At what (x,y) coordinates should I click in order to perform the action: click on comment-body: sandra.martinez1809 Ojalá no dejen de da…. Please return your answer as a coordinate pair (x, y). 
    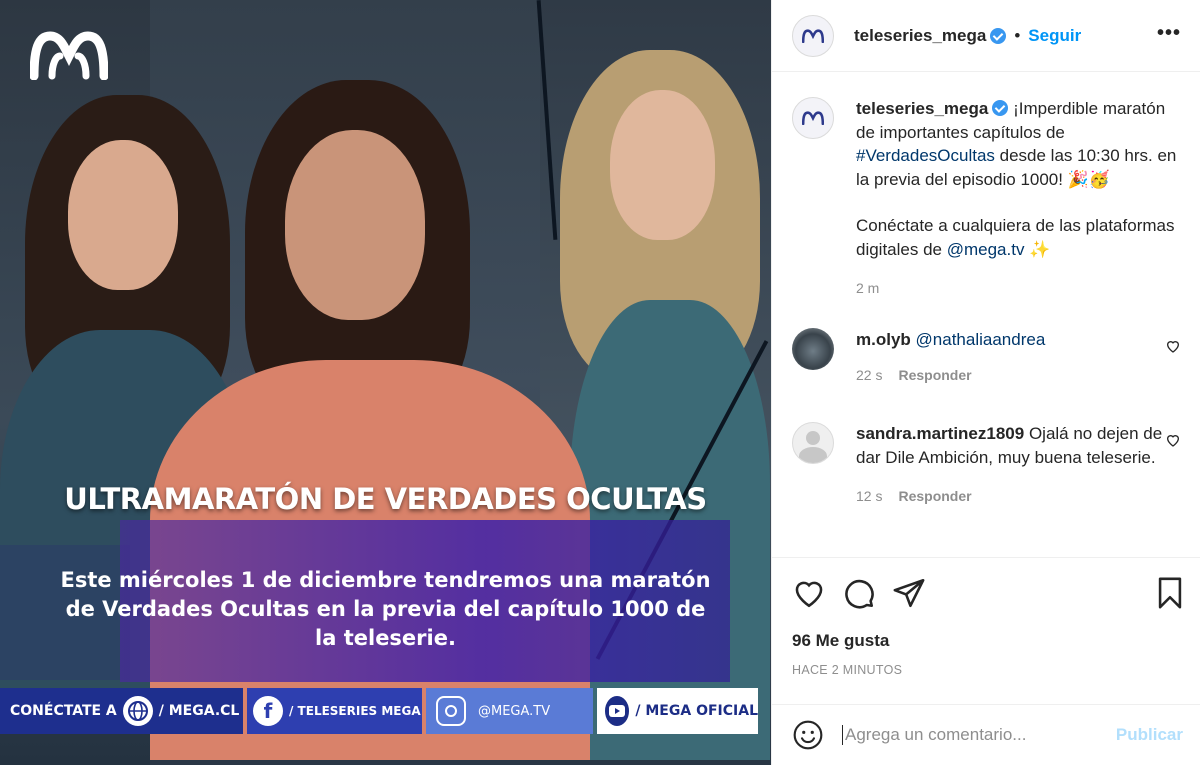
    Looking at the image, I should click on (1018, 465).